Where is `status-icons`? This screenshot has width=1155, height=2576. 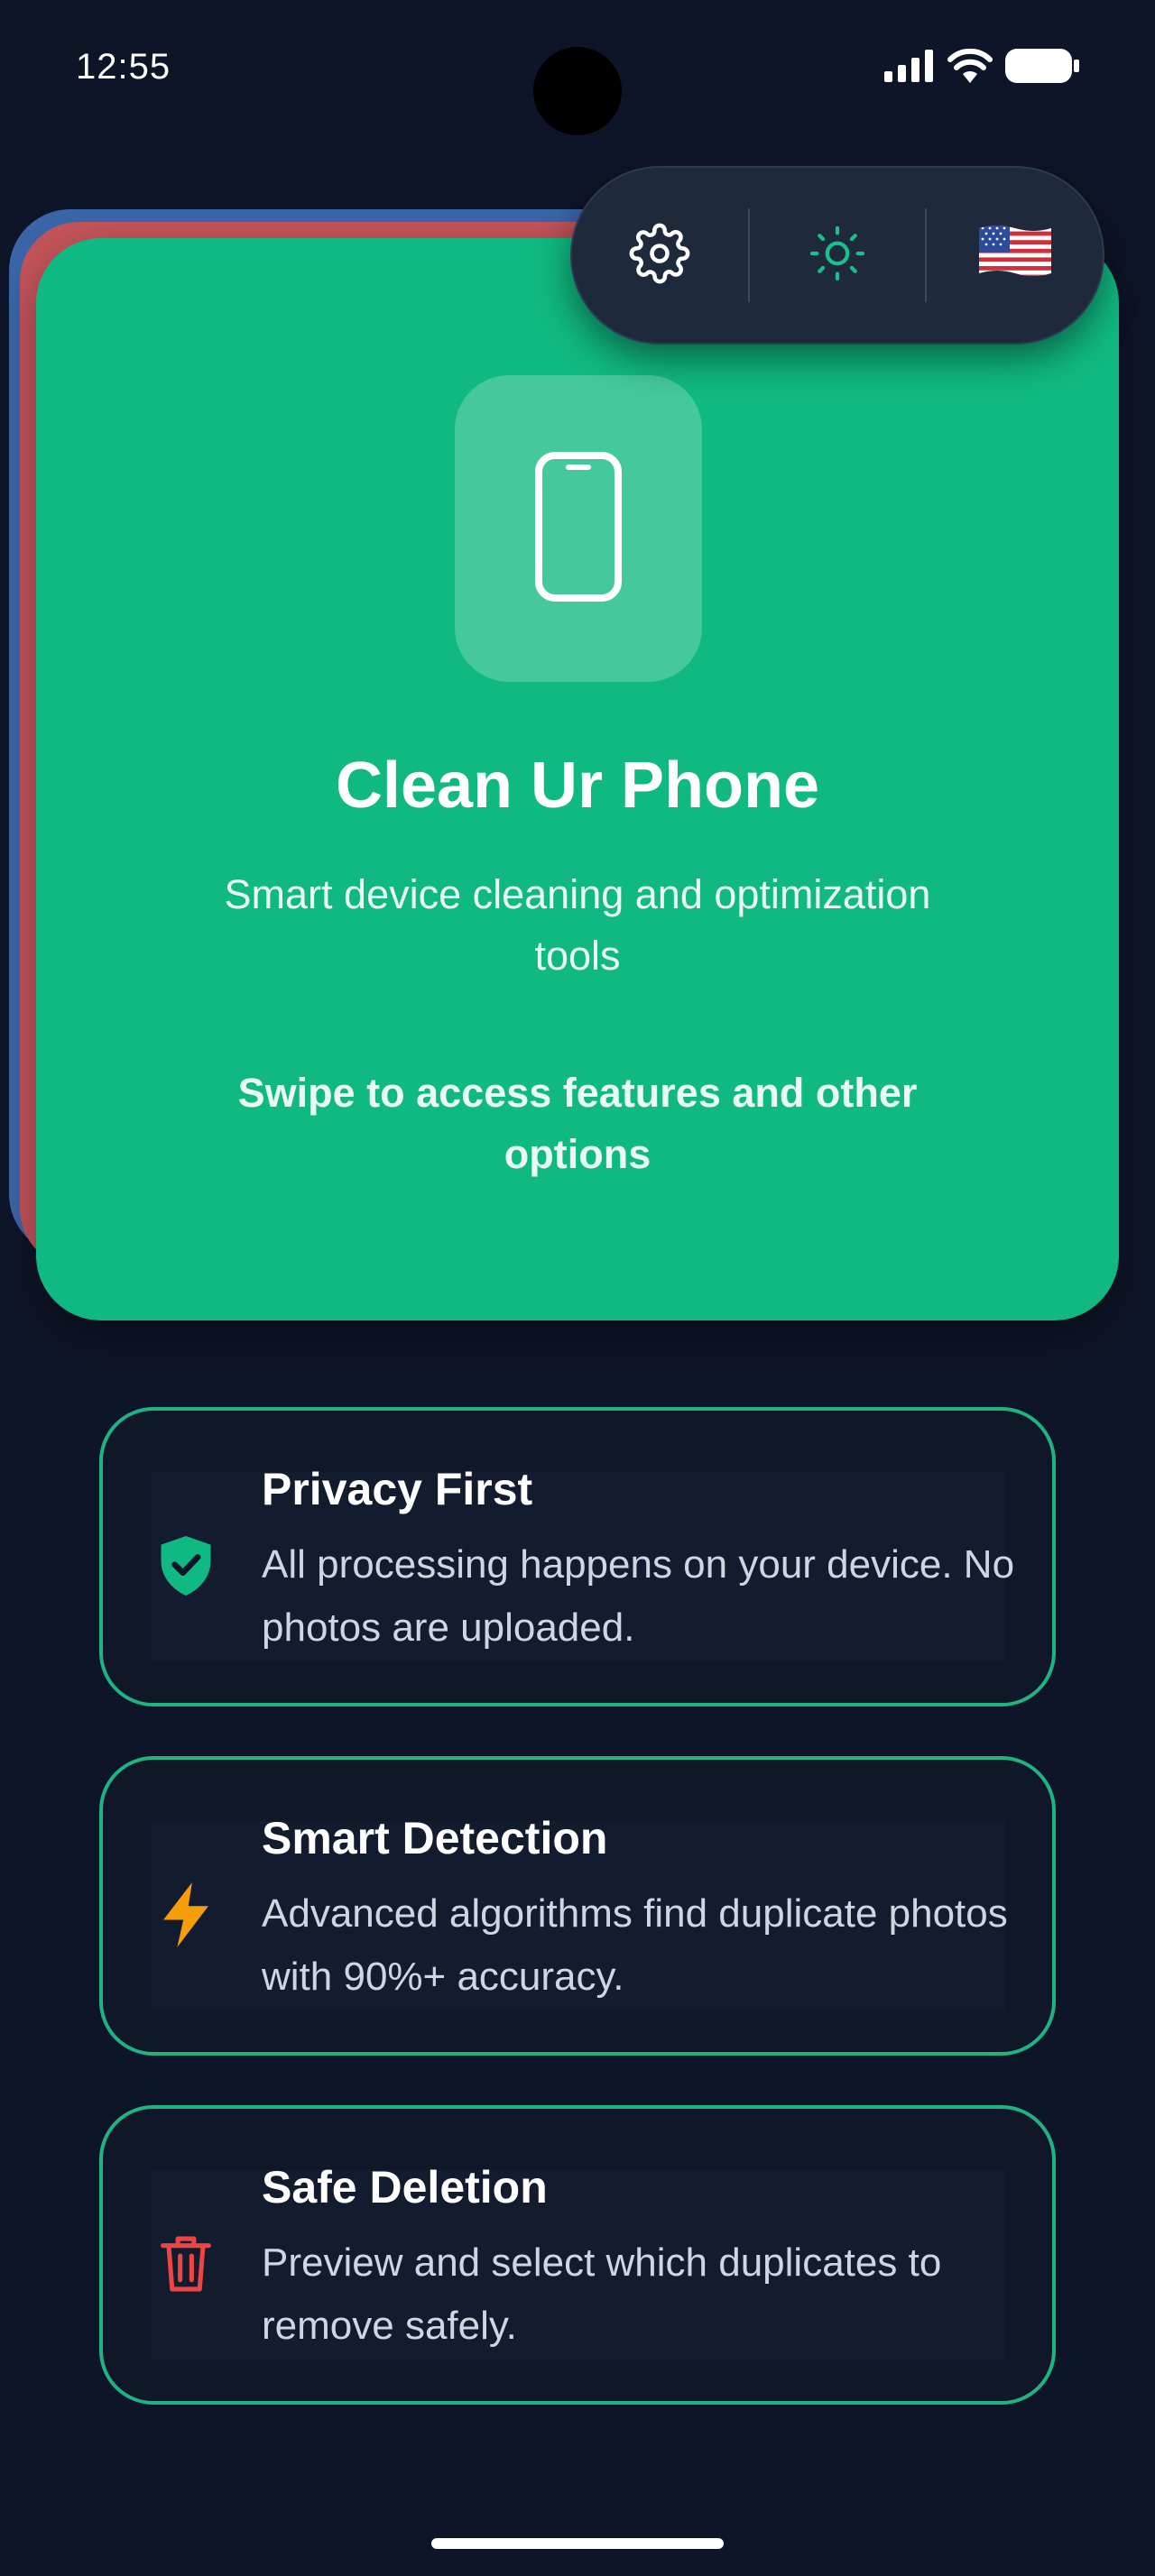
status-icons is located at coordinates (981, 68).